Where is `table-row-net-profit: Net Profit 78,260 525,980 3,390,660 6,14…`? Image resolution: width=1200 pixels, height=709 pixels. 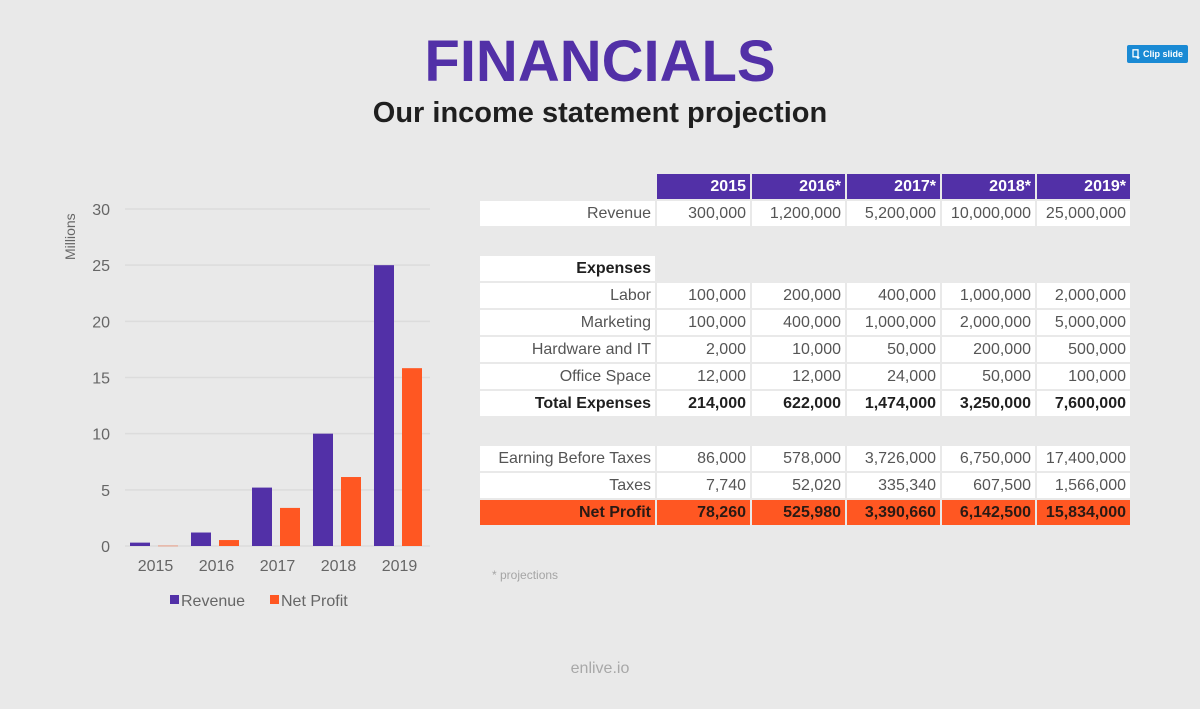
table-row-net-profit: Net Profit 78,260 525,980 3,390,660 6,14… is located at coordinates (805, 512).